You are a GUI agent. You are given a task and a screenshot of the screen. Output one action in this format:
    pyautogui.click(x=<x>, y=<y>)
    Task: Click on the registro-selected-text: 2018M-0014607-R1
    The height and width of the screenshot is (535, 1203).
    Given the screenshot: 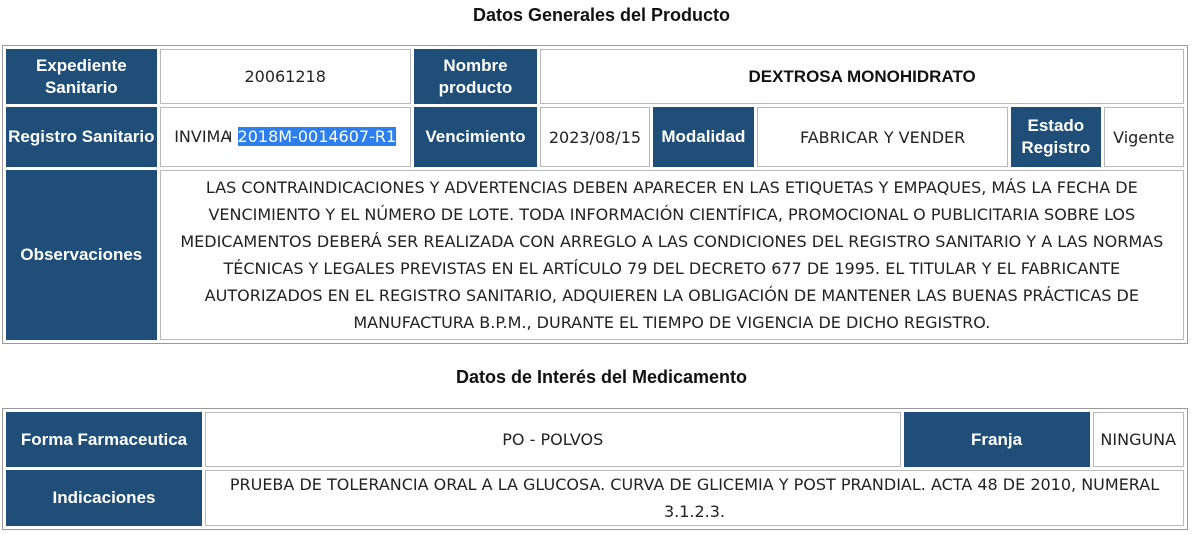 What is the action you would take?
    pyautogui.click(x=317, y=136)
    